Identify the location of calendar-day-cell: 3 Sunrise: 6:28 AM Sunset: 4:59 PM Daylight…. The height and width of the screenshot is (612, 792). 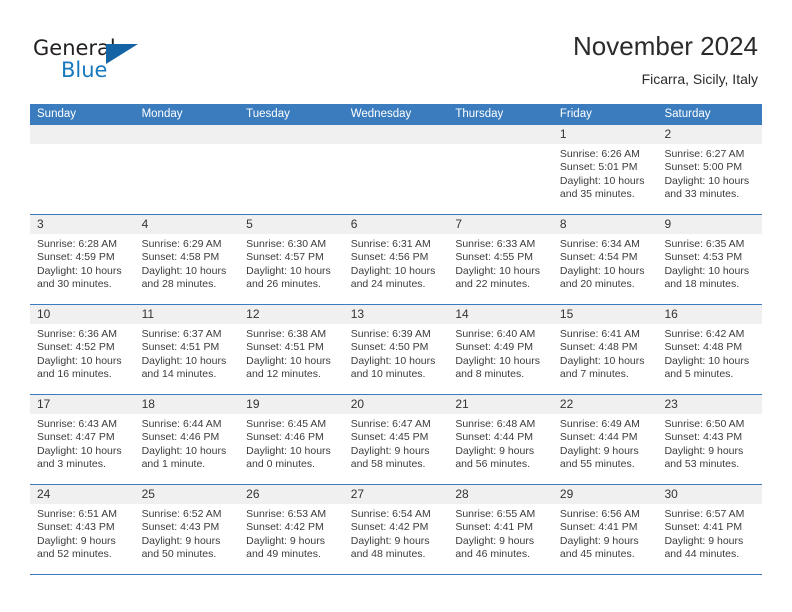
(82, 259).